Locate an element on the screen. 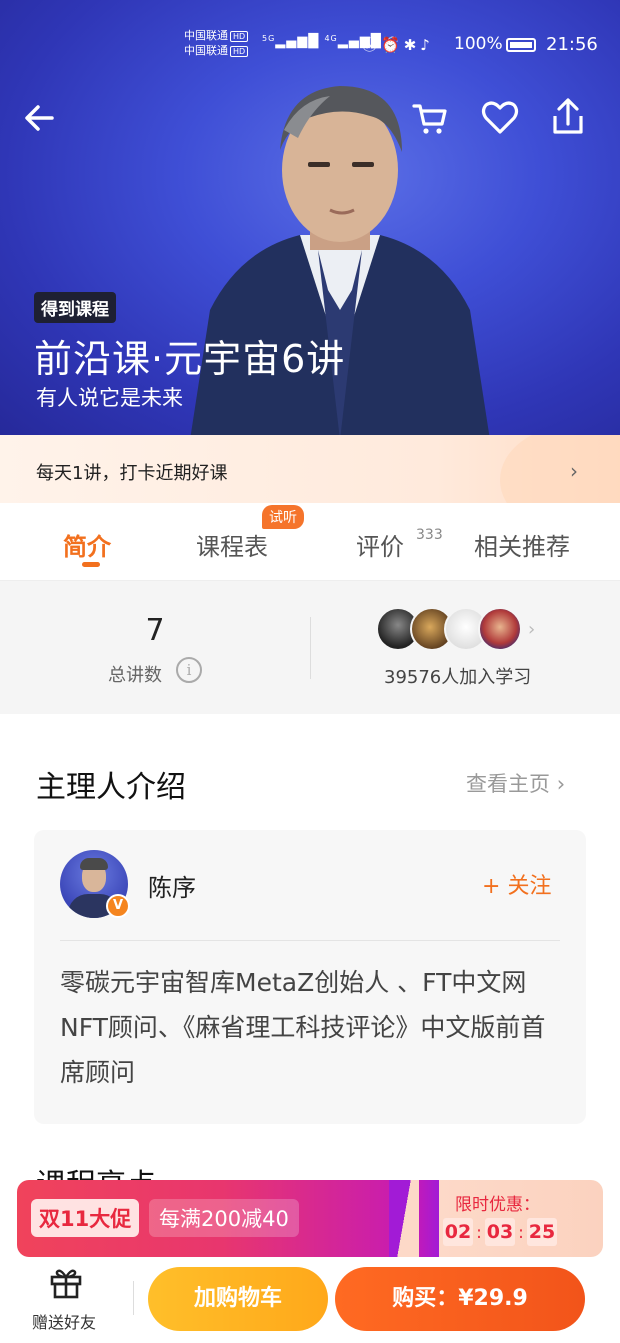 This screenshot has height=1343, width=620. follow-button: + 关注 is located at coordinates (516, 884).